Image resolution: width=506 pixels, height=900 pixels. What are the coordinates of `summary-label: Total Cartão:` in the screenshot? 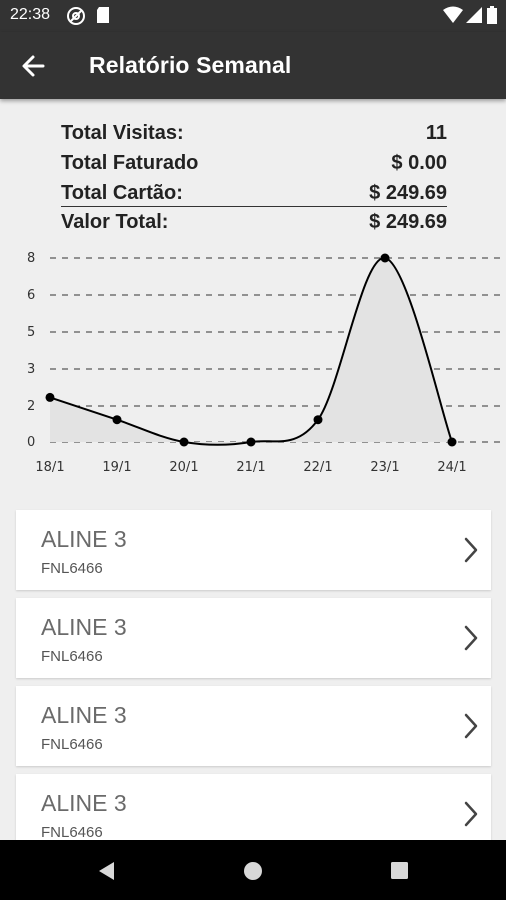 It's located at (122, 193).